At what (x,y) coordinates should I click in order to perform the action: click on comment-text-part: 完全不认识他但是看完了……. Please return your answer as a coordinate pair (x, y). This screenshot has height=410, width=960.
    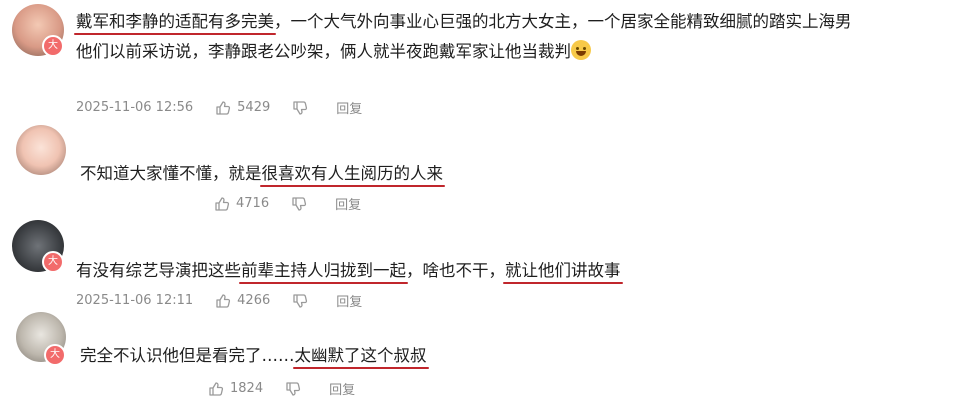
    Looking at the image, I should click on (187, 355).